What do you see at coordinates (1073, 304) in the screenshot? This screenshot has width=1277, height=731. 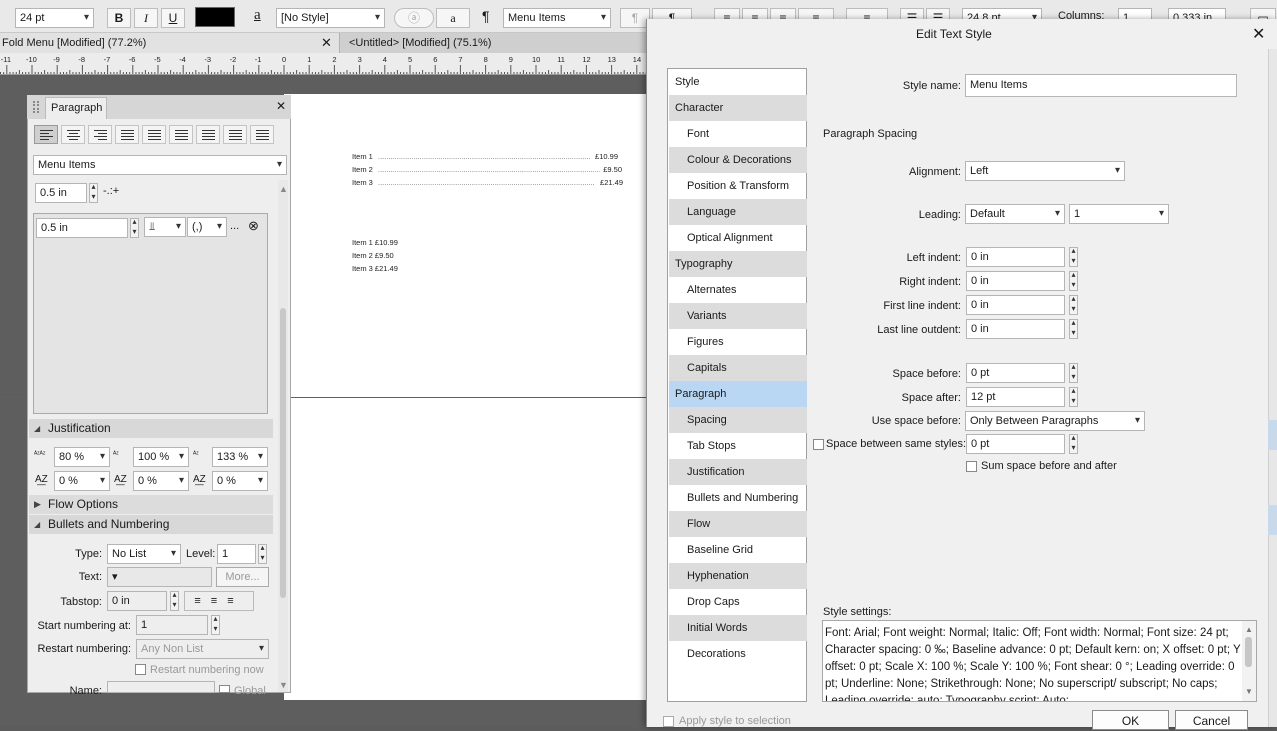 I see `first-line-indent-stepper` at bounding box center [1073, 304].